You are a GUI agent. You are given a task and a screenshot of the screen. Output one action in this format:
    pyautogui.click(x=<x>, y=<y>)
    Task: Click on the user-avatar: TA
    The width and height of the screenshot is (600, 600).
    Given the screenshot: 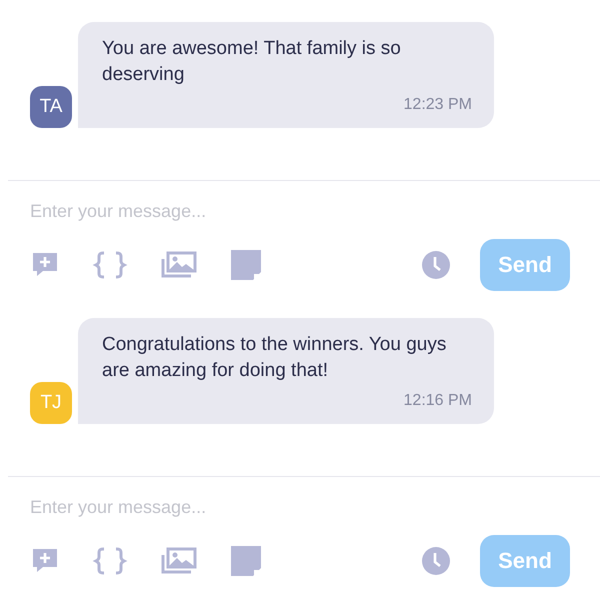 What is the action you would take?
    pyautogui.click(x=51, y=107)
    